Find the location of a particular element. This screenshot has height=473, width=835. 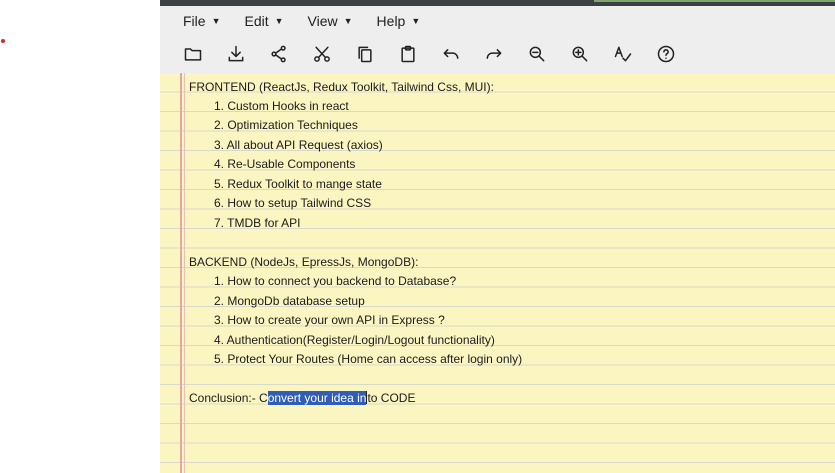

conclusion-suffix: to CODE is located at coordinates (391, 398).